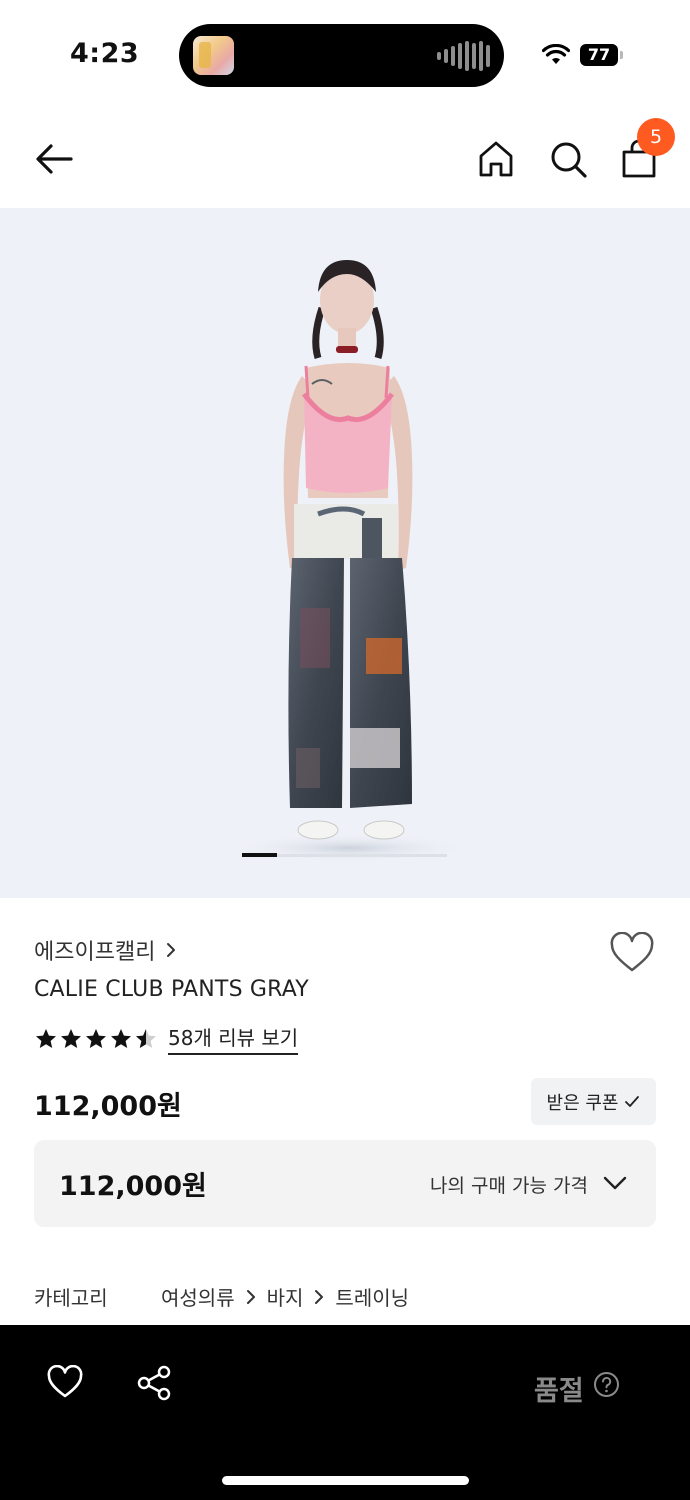  What do you see at coordinates (606, 1384) in the screenshot?
I see `help-icon` at bounding box center [606, 1384].